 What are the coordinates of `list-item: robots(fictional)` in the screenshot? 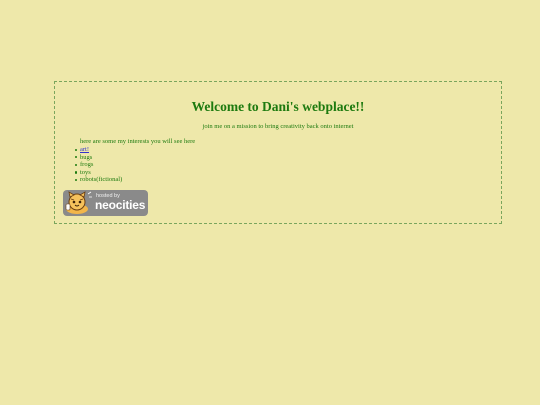 It's located at (98, 180).